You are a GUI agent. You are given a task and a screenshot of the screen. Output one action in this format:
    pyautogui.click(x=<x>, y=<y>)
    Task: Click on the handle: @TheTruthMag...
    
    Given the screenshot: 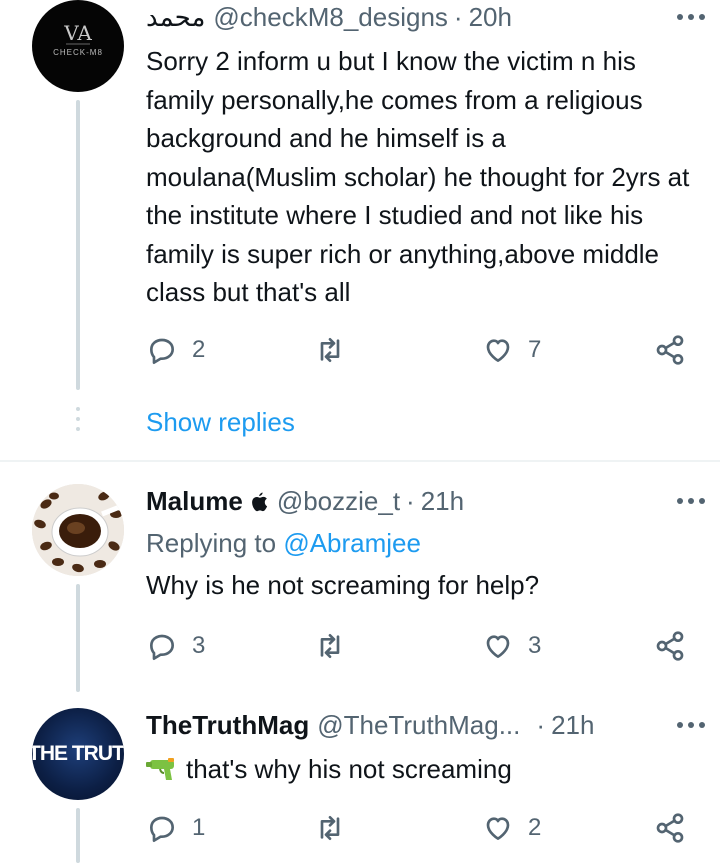 What is the action you would take?
    pyautogui.click(x=418, y=725)
    